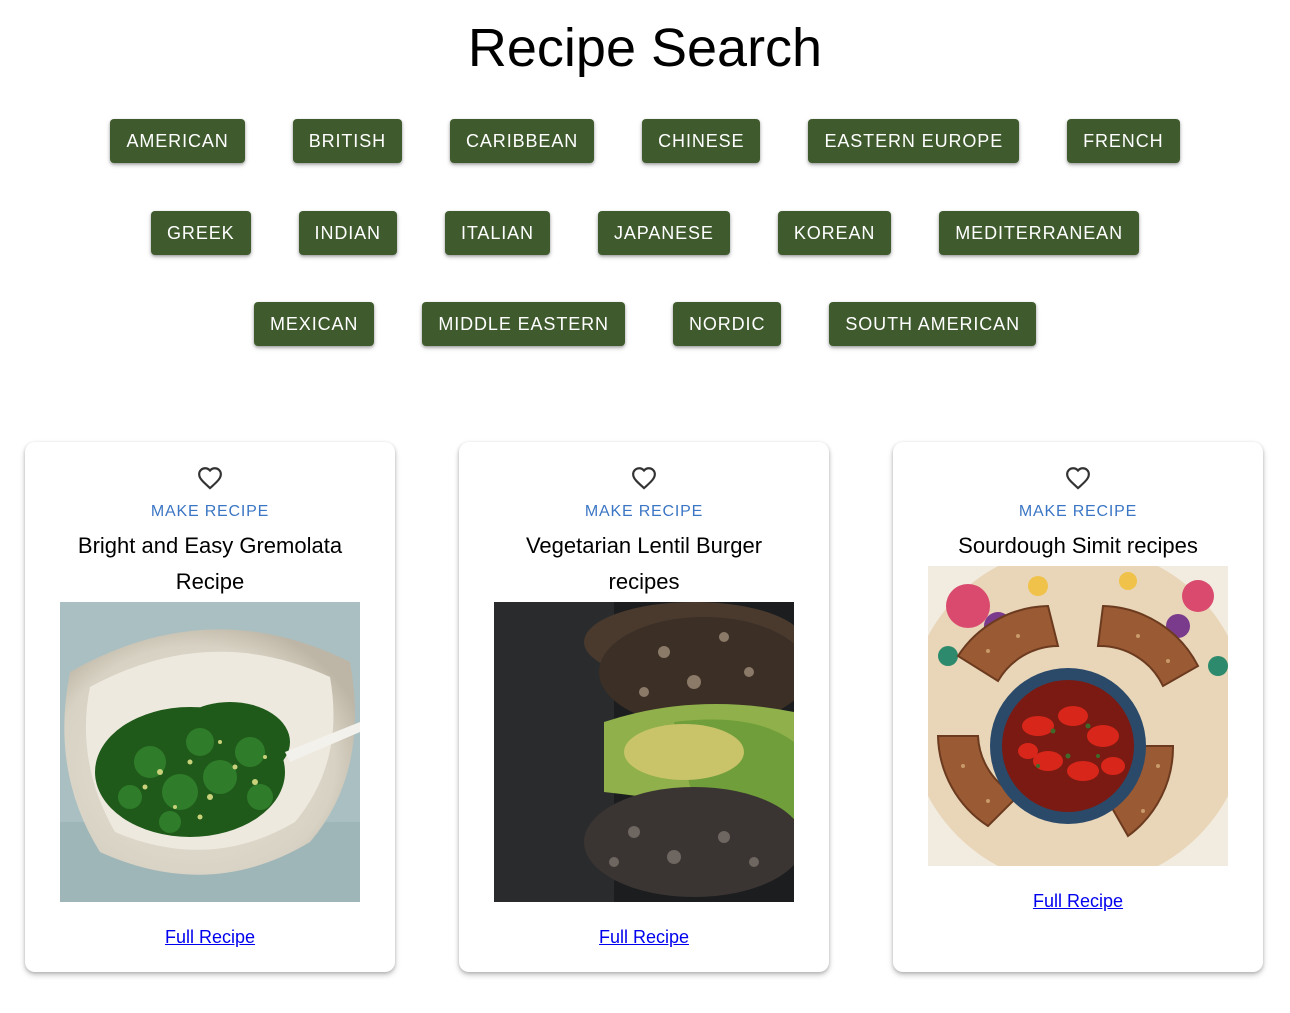 The width and height of the screenshot is (1290, 1013). What do you see at coordinates (834, 233) in the screenshot?
I see `cuisine-button-korean: KOREAN` at bounding box center [834, 233].